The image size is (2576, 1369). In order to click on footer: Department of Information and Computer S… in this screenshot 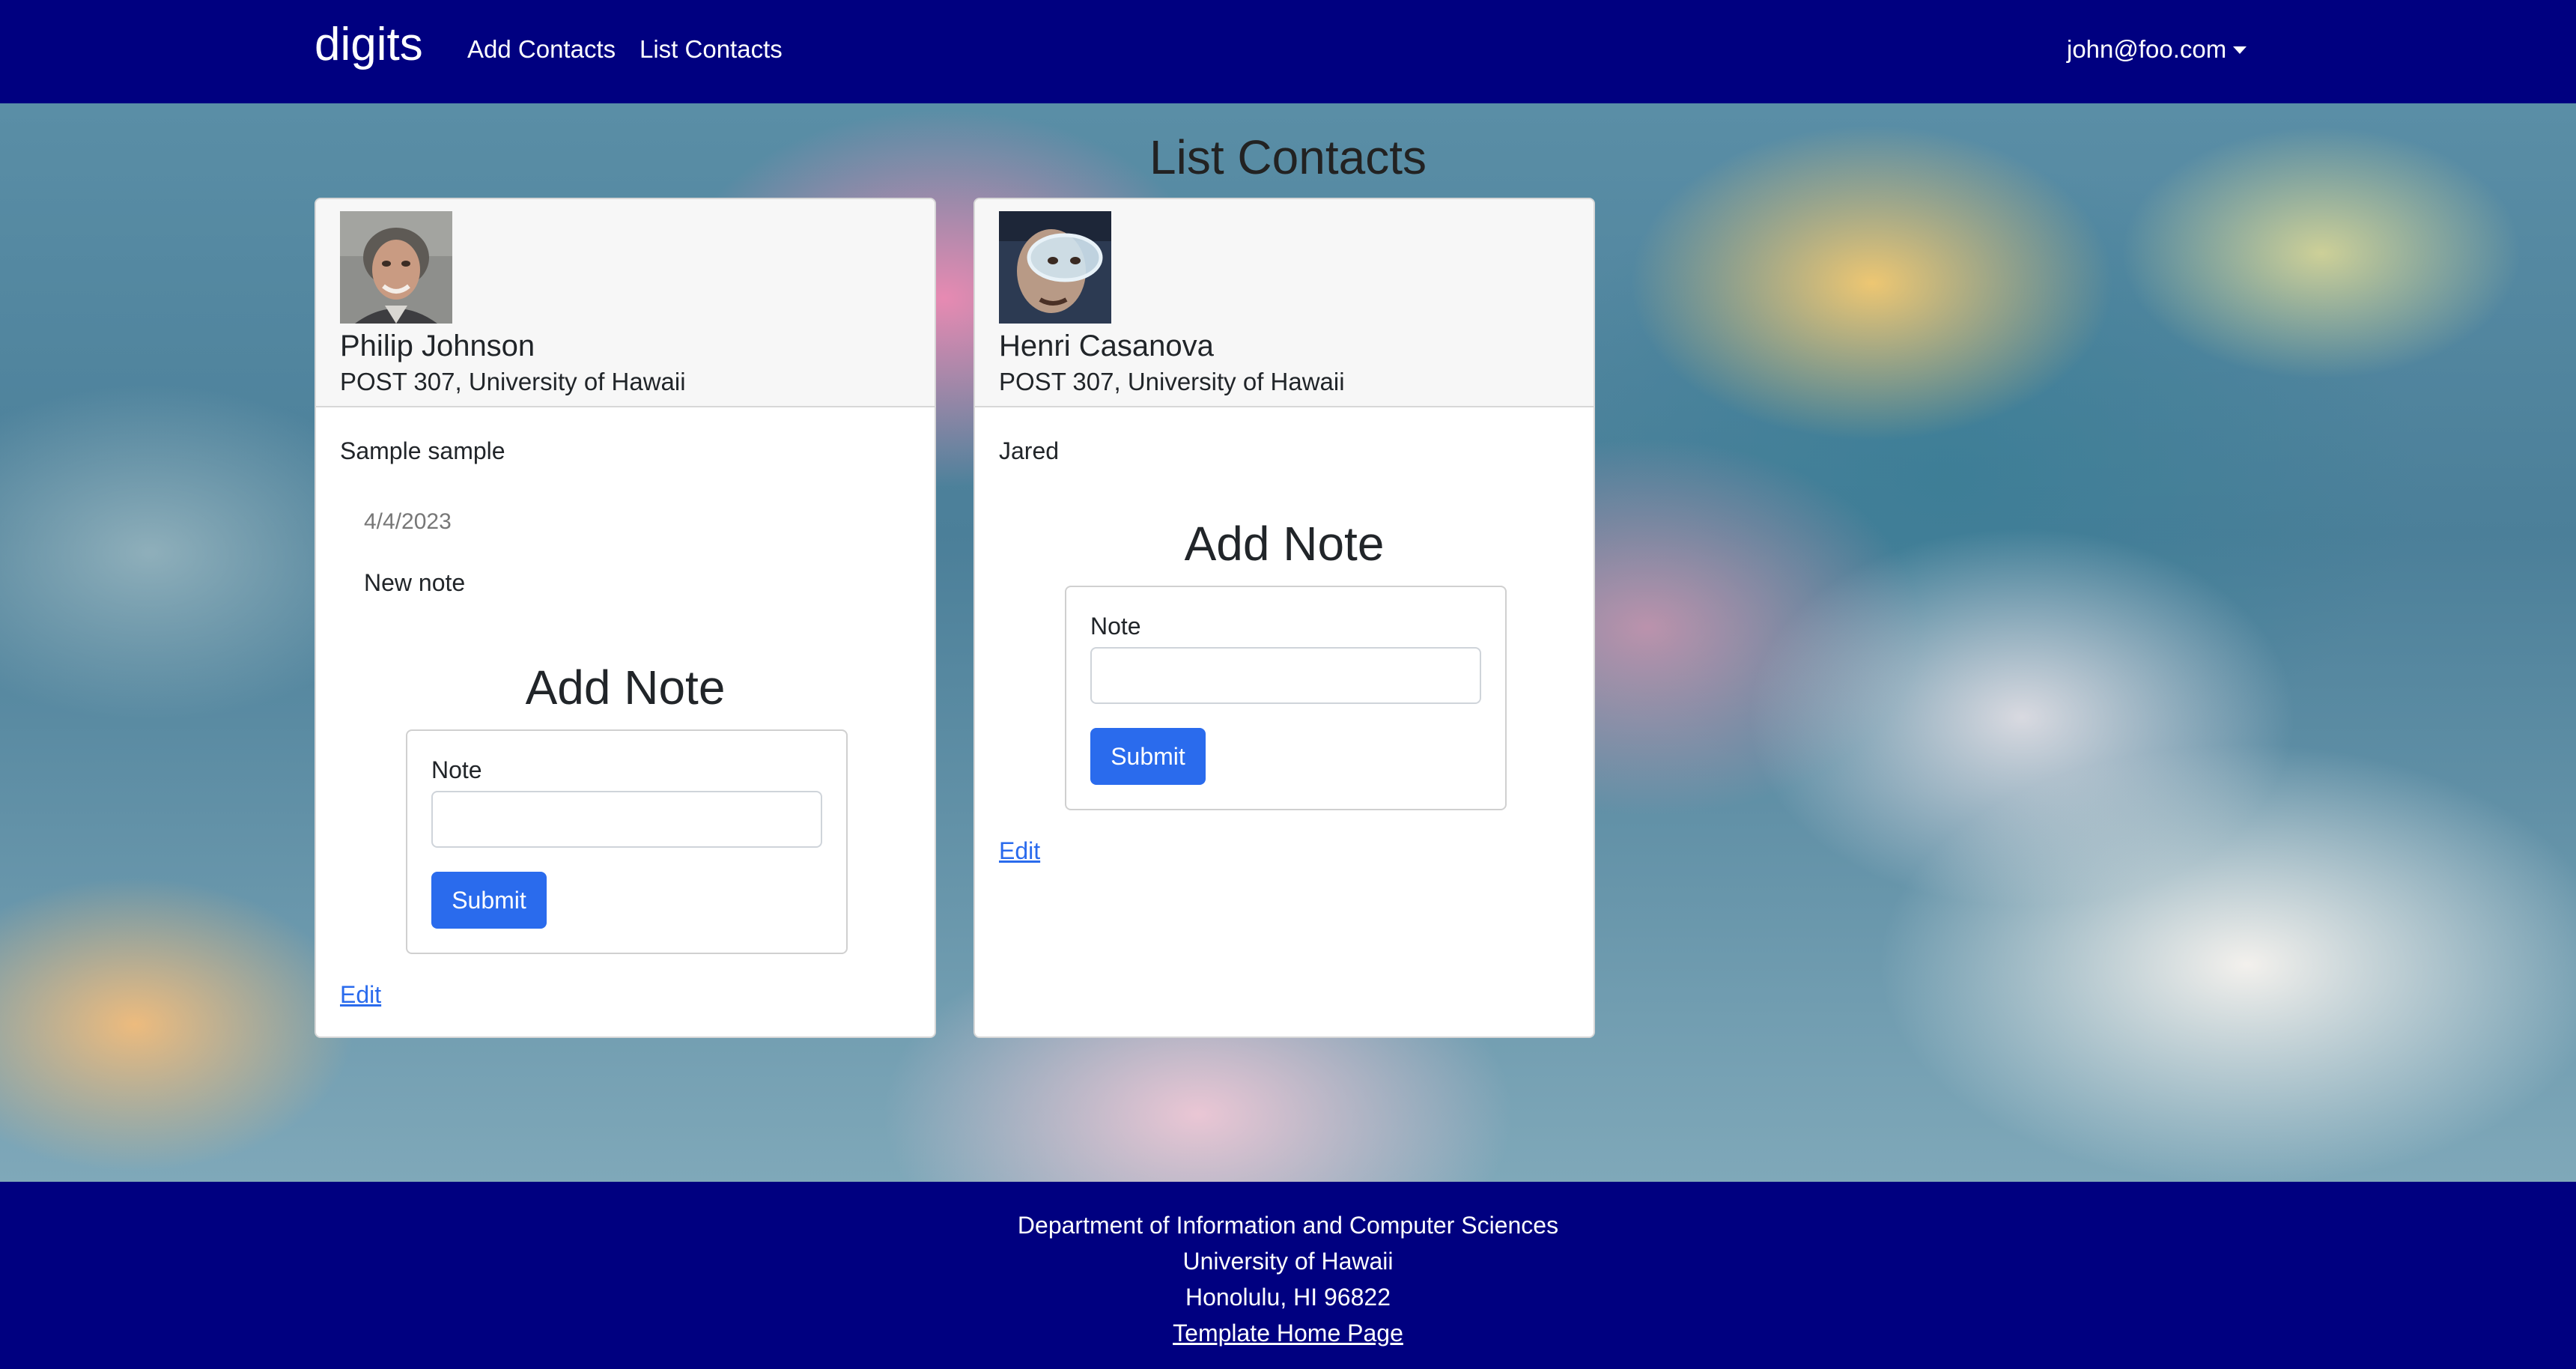, I will do `click(1288, 1275)`.